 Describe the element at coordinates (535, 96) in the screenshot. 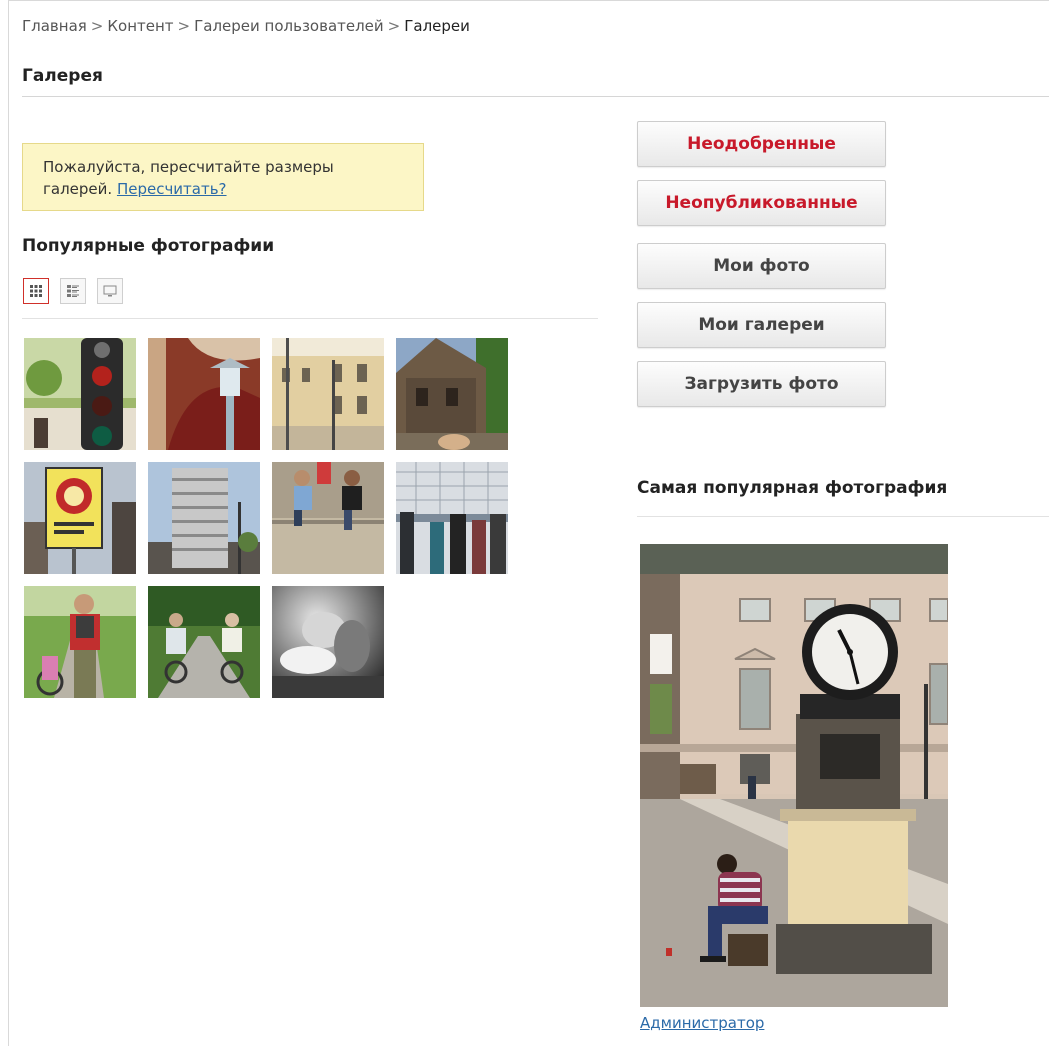

I see `title-divider` at that location.